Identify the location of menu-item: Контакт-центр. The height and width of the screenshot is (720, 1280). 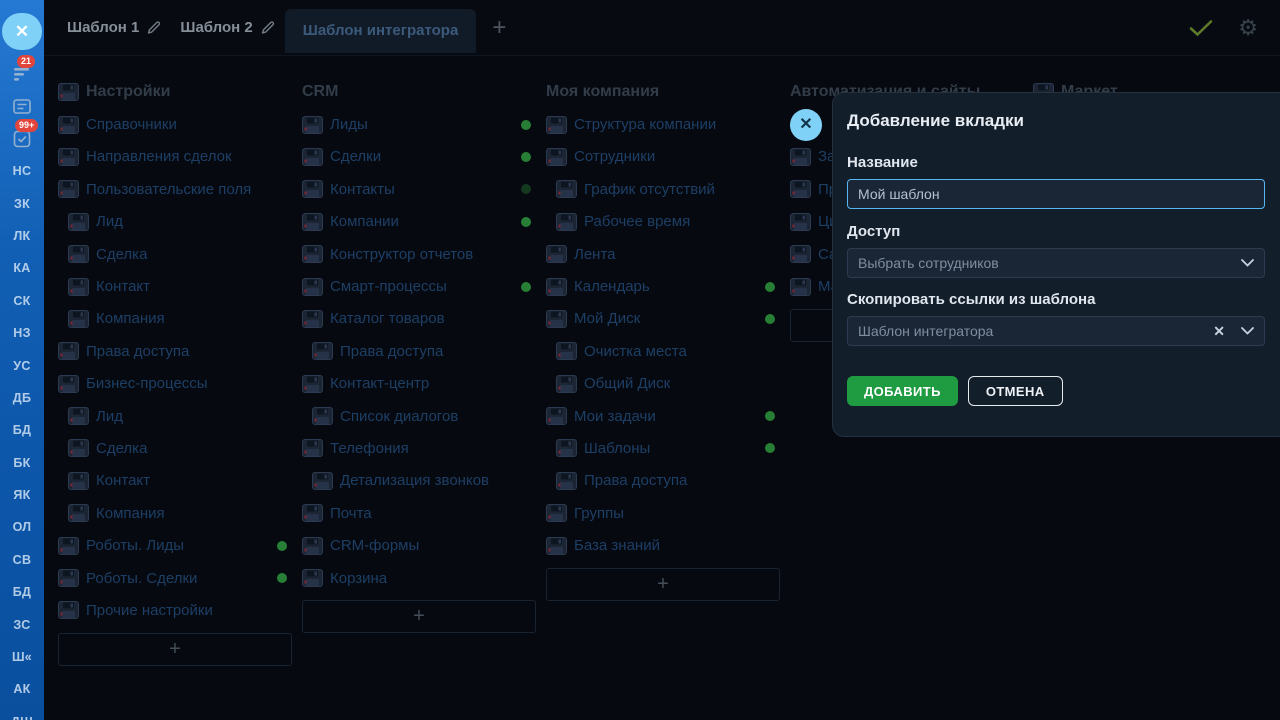
(419, 384).